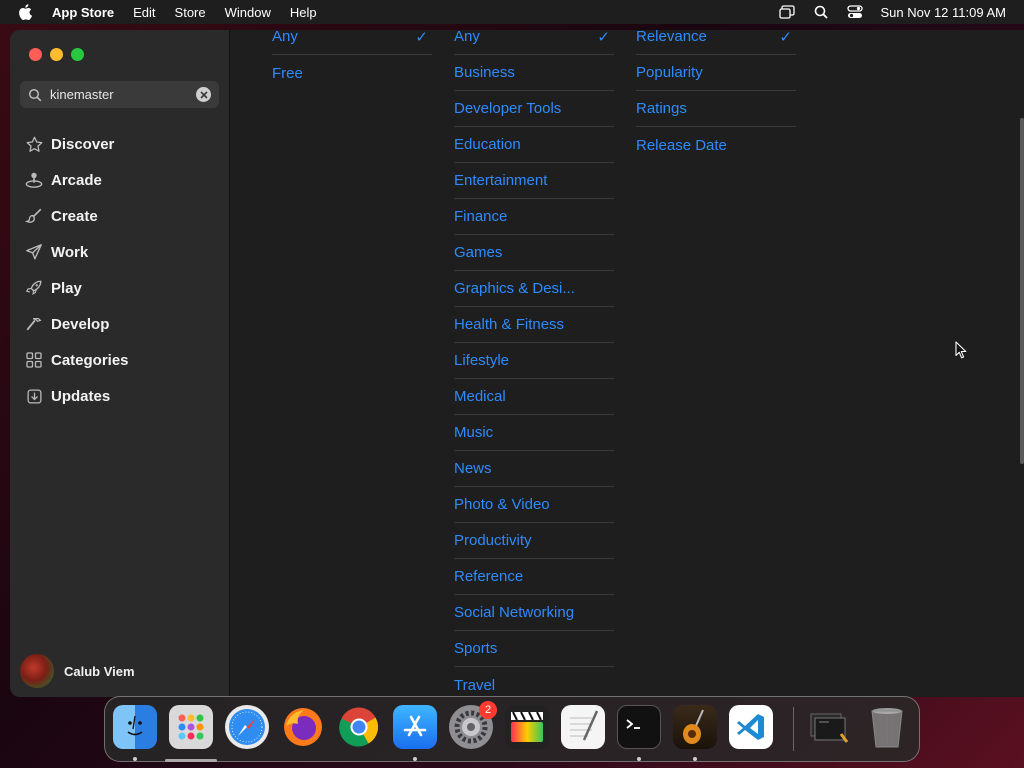 The width and height of the screenshot is (1024, 768). What do you see at coordinates (716, 73) in the screenshot?
I see `sort-option: Popularity` at bounding box center [716, 73].